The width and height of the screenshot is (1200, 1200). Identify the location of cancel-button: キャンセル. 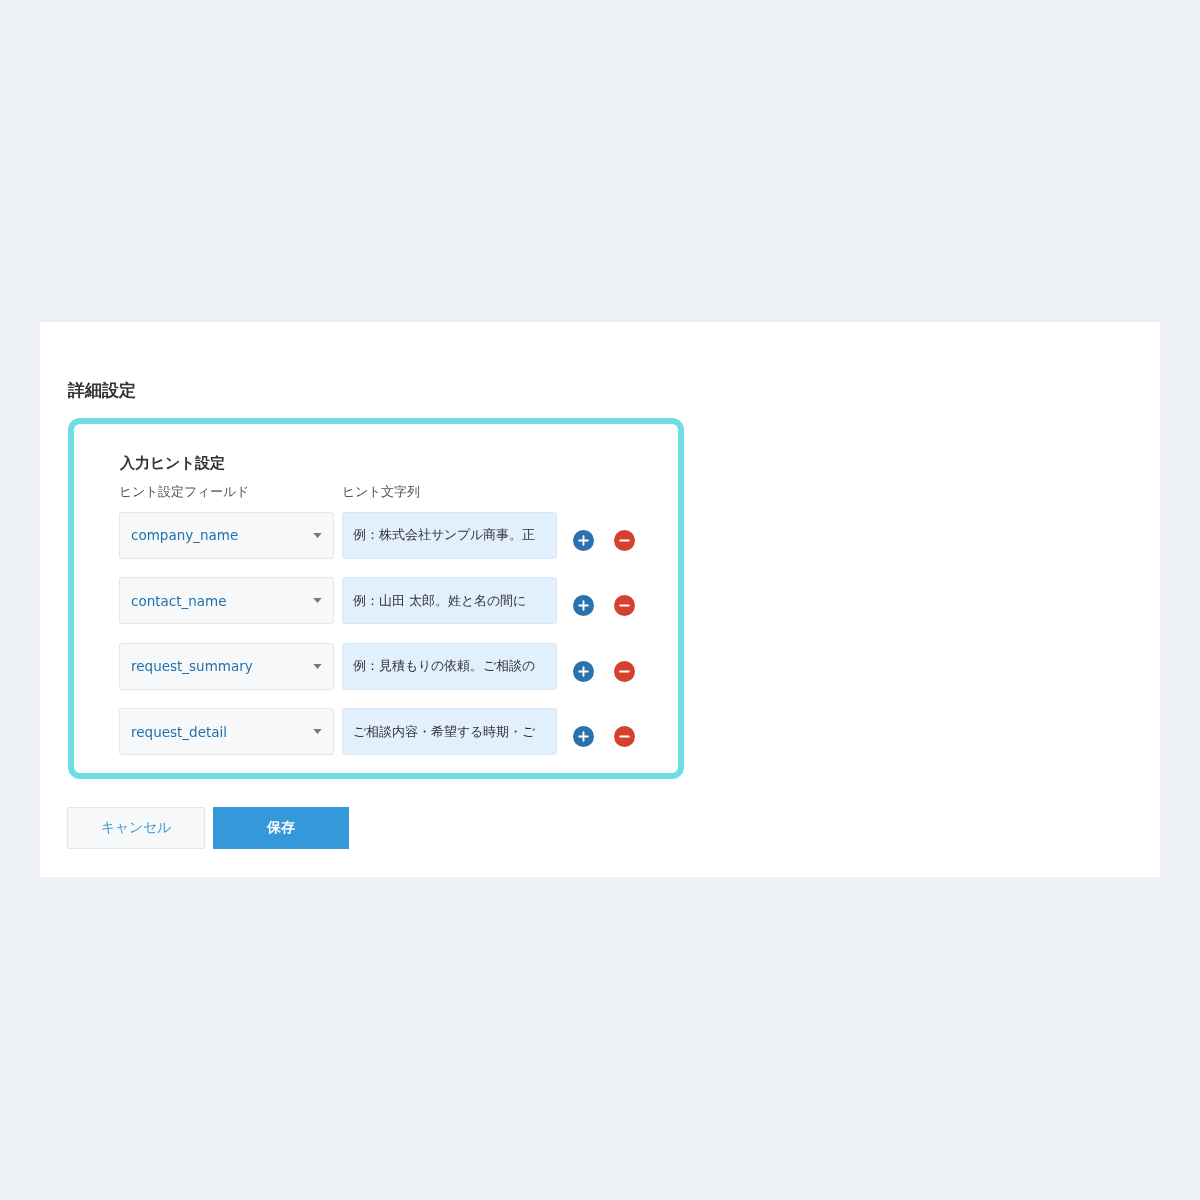
(136, 828).